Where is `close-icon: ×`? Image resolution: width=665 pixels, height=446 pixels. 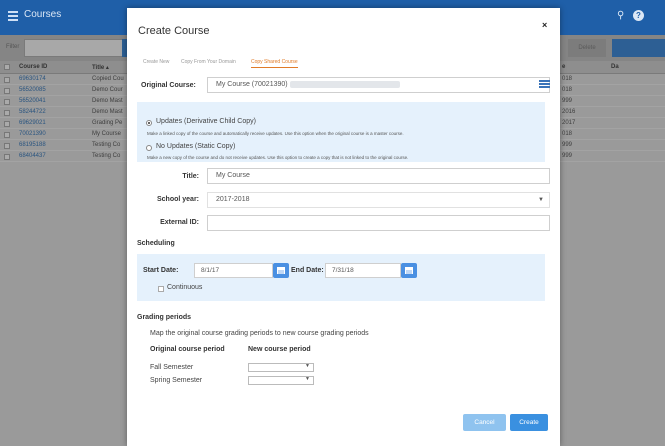 close-icon: × is located at coordinates (544, 25).